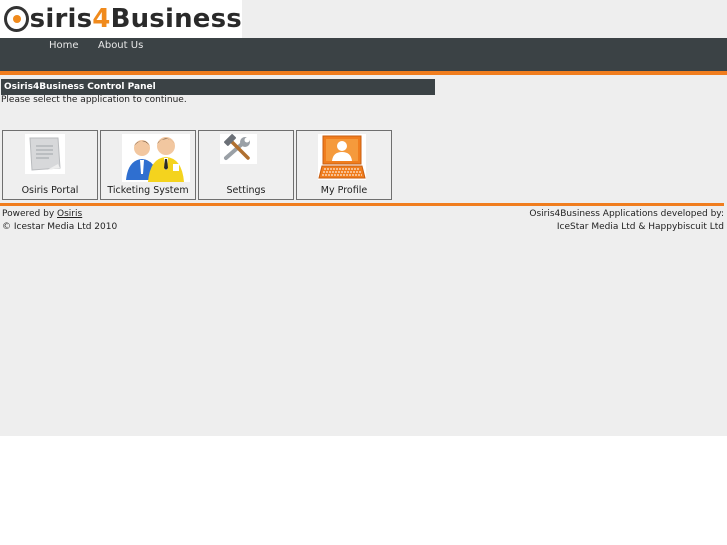 Image resolution: width=727 pixels, height=545 pixels. Describe the element at coordinates (148, 190) in the screenshot. I see `app-label: Ticketing System` at that location.